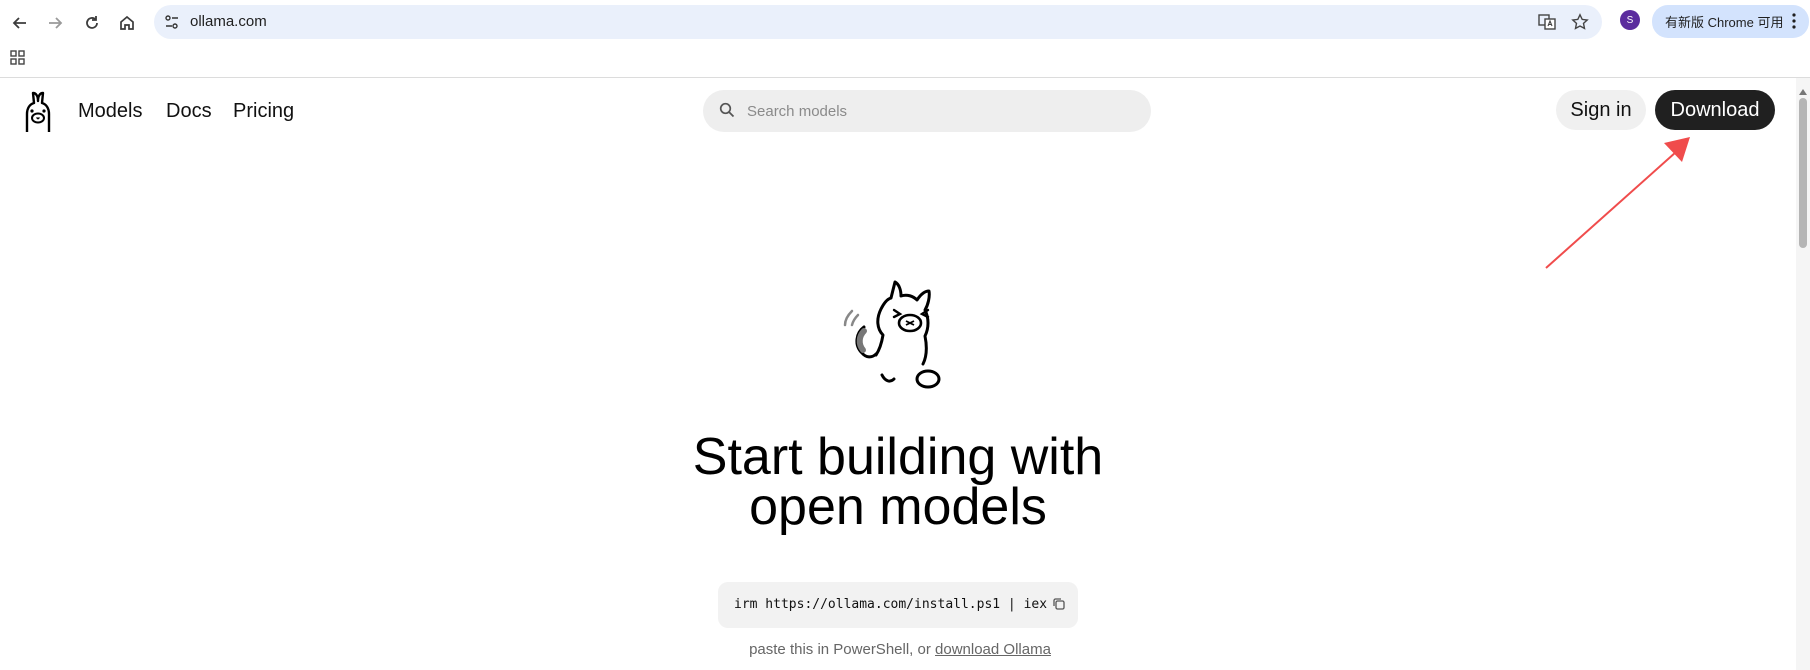  I want to click on hero-title-line-2: open models, so click(898, 507).